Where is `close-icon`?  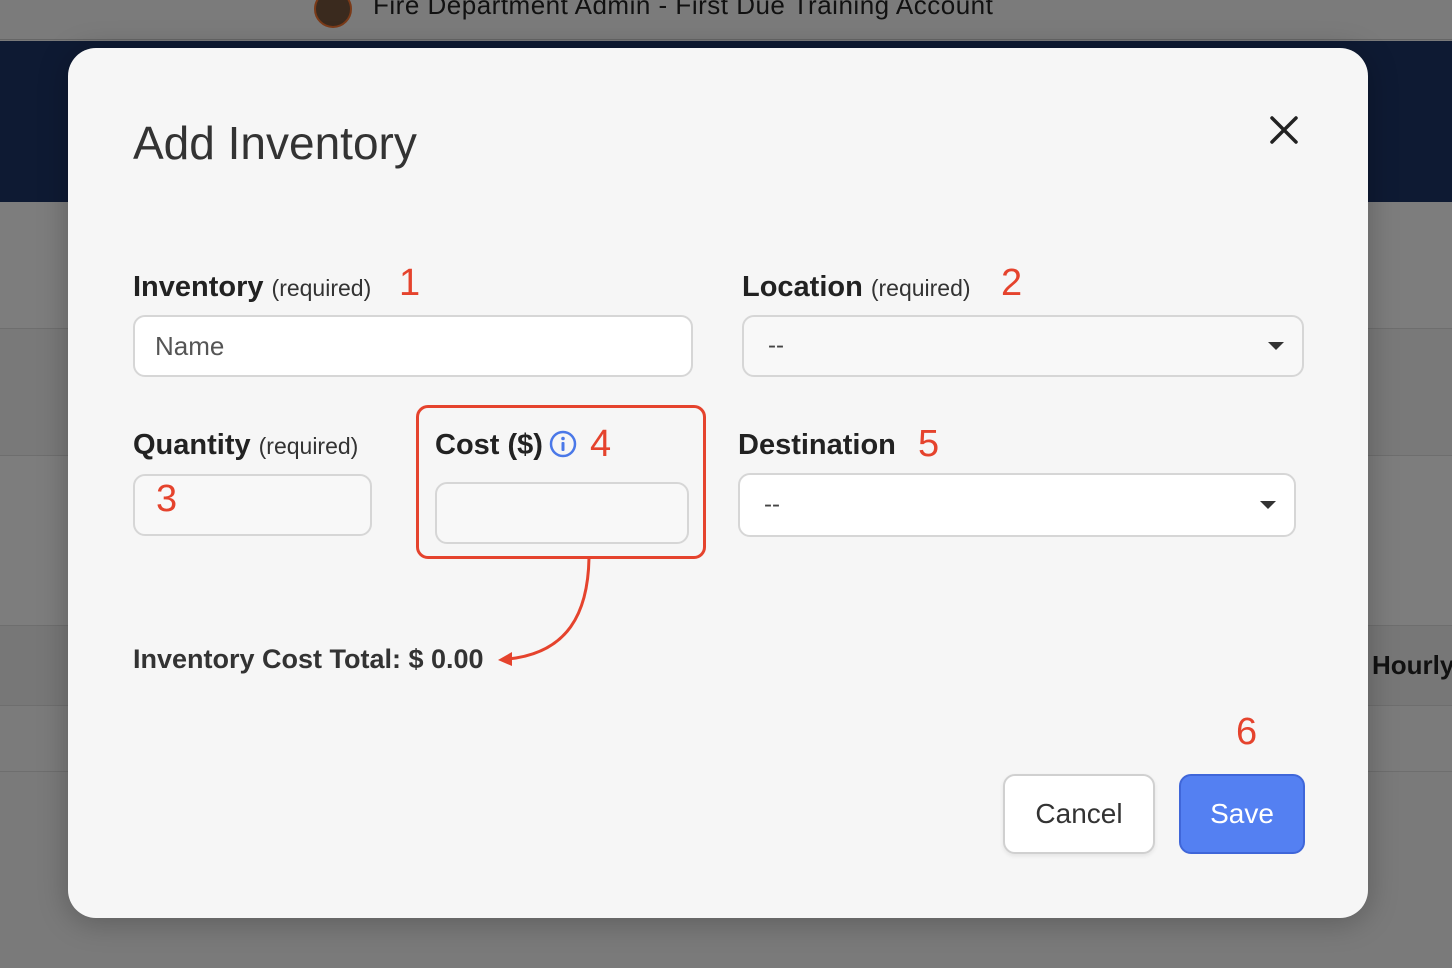 close-icon is located at coordinates (1284, 130).